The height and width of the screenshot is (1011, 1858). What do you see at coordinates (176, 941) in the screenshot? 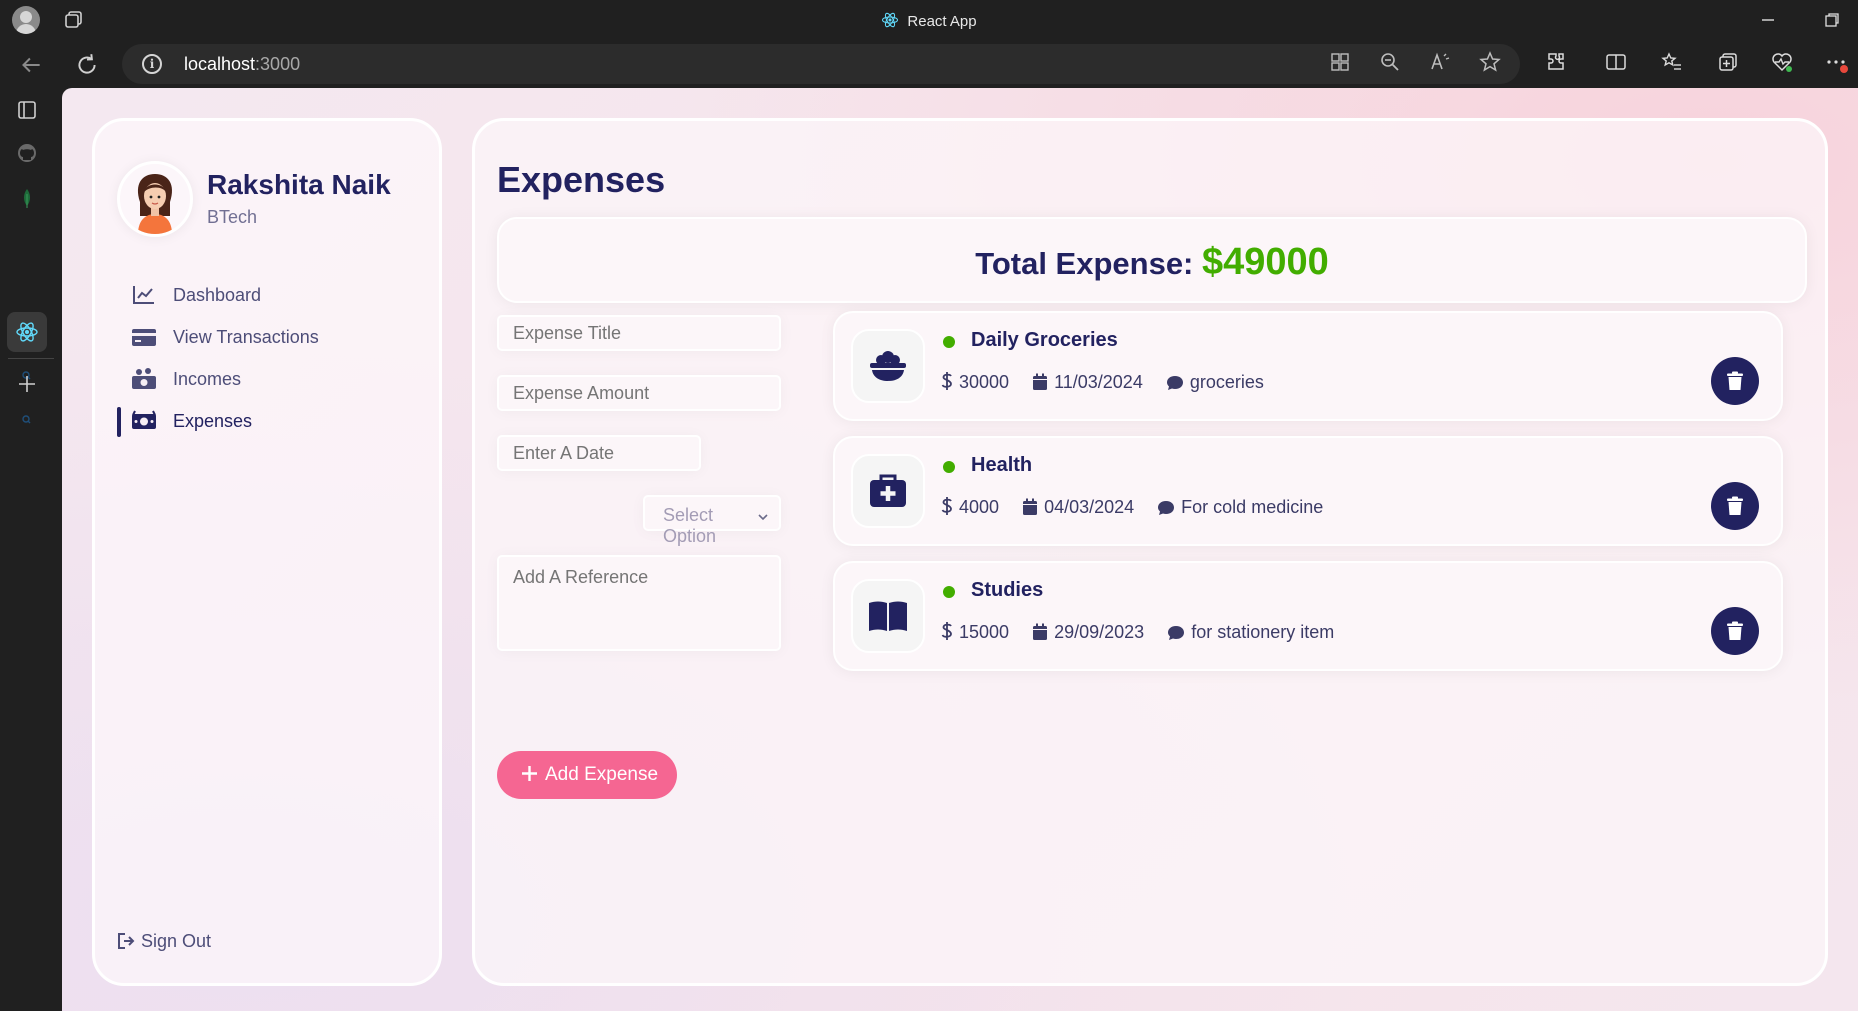
I see `sign-out-label: Sign Out` at bounding box center [176, 941].